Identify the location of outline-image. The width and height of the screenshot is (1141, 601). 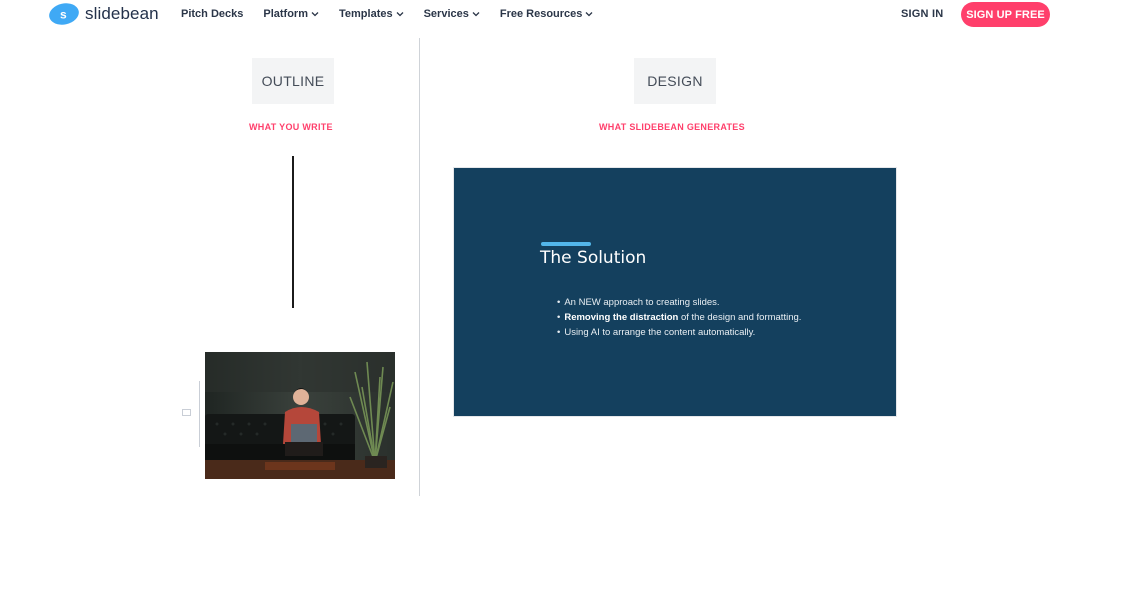
(300, 415).